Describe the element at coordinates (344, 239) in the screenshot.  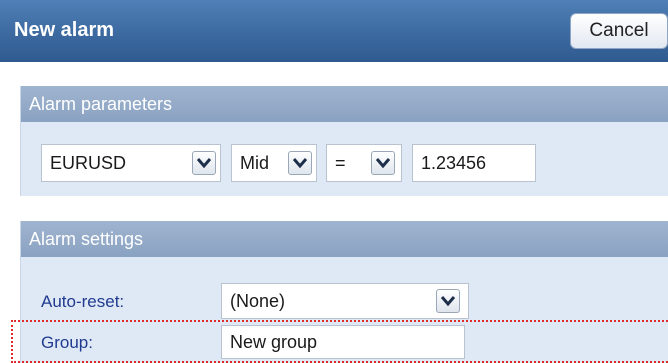
I see `alarm-settings-header: Alarm settings` at that location.